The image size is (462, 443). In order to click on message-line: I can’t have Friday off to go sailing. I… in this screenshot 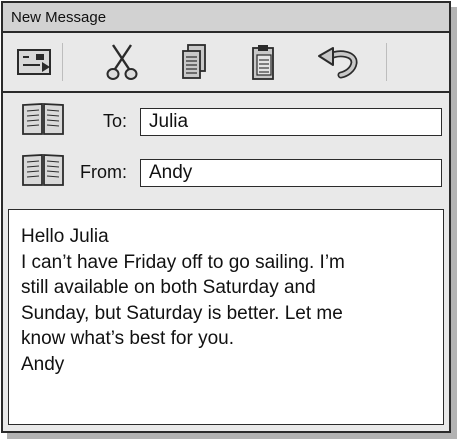, I will do `click(183, 262)`.